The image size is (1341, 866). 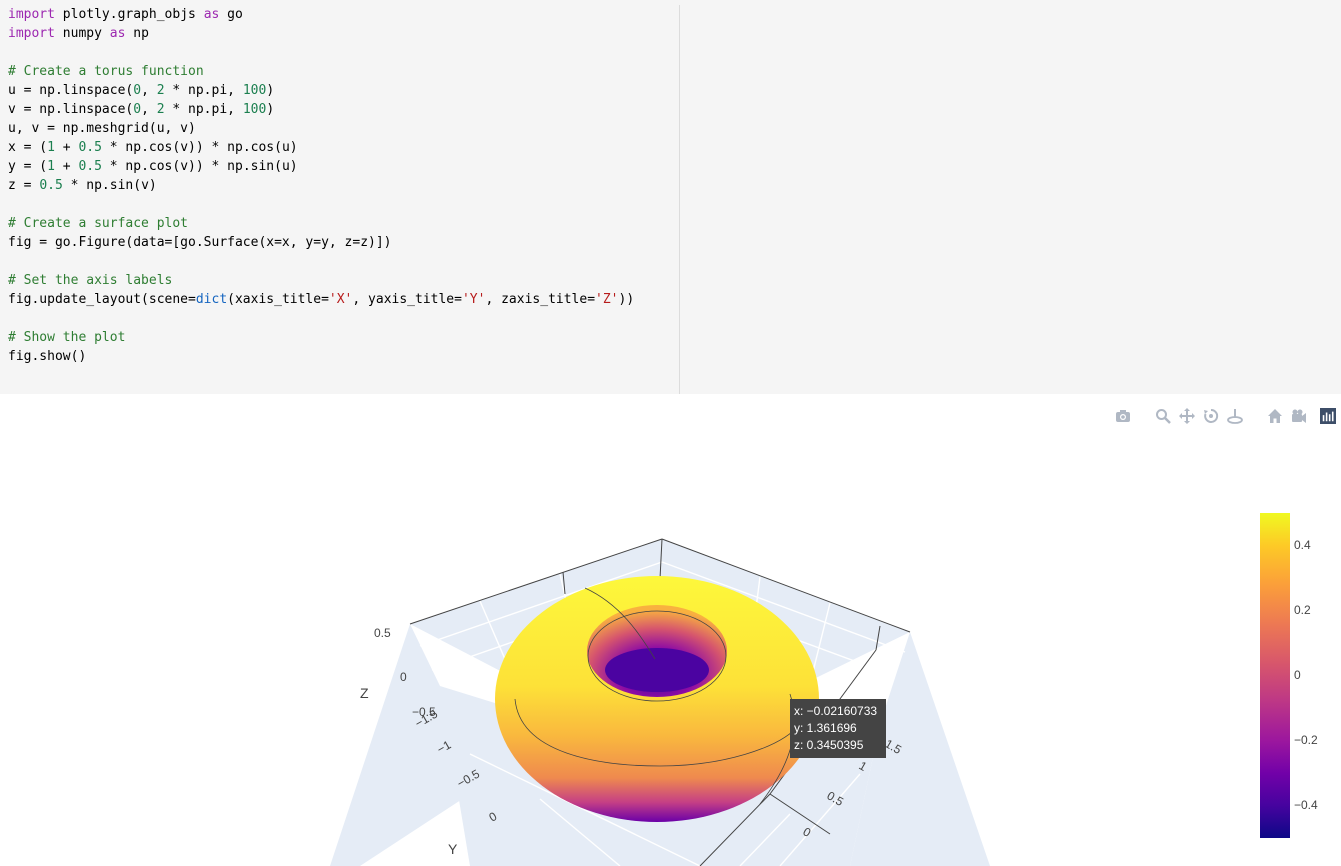 I want to click on turntable-rotation-icon, so click(x=1235, y=416).